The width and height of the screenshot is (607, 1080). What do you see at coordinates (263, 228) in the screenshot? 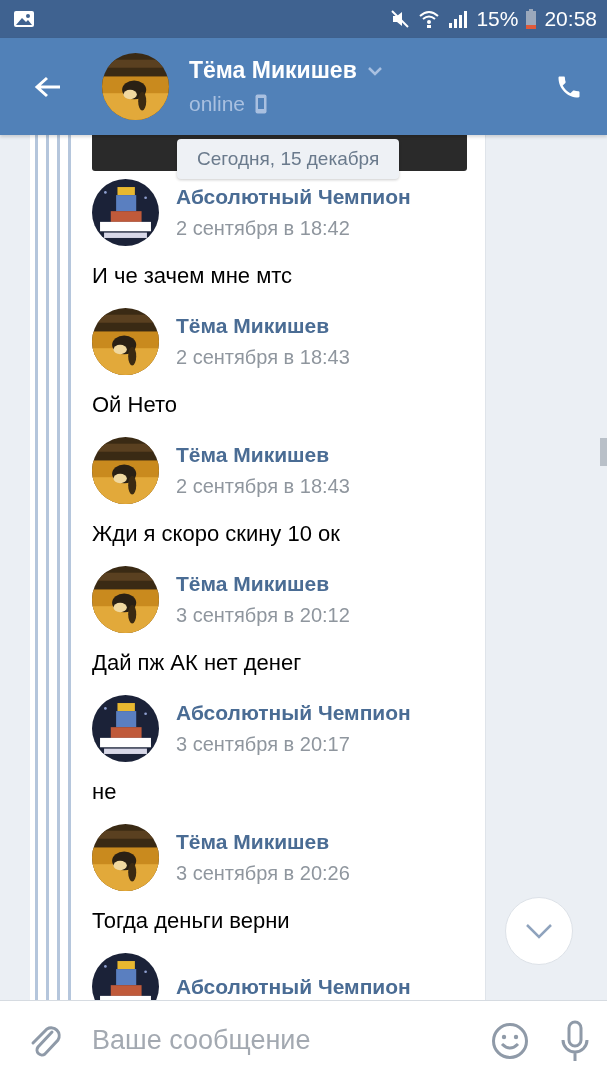
I see `message-time: 2 сентября в 18:42` at bounding box center [263, 228].